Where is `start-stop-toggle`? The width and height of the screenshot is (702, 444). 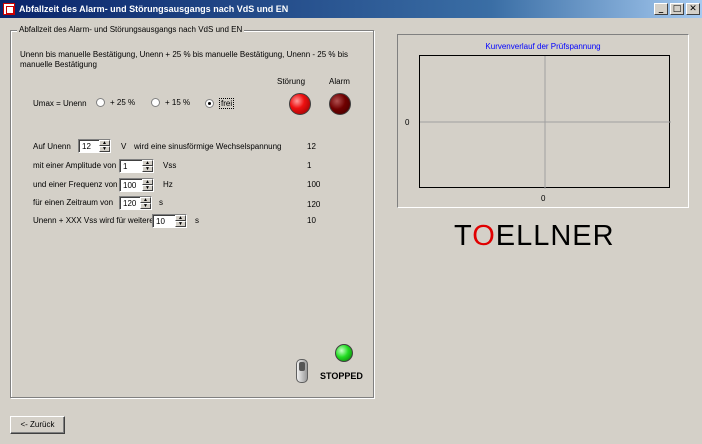 start-stop-toggle is located at coordinates (302, 371).